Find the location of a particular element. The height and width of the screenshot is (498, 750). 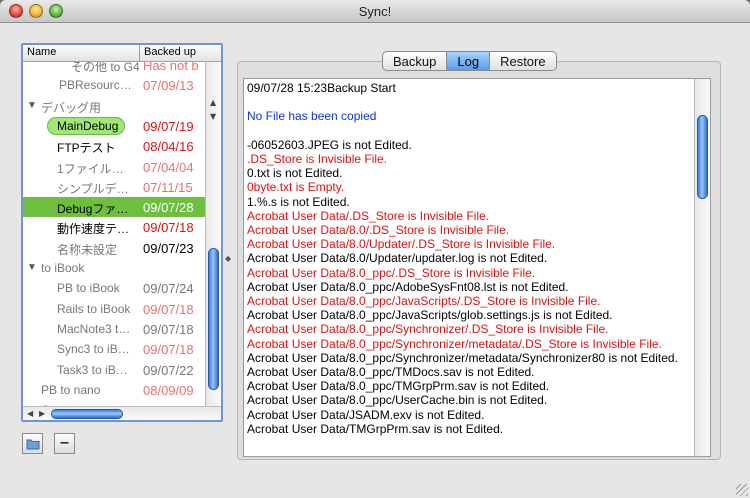

outline-scroll-thumb is located at coordinates (213, 319).